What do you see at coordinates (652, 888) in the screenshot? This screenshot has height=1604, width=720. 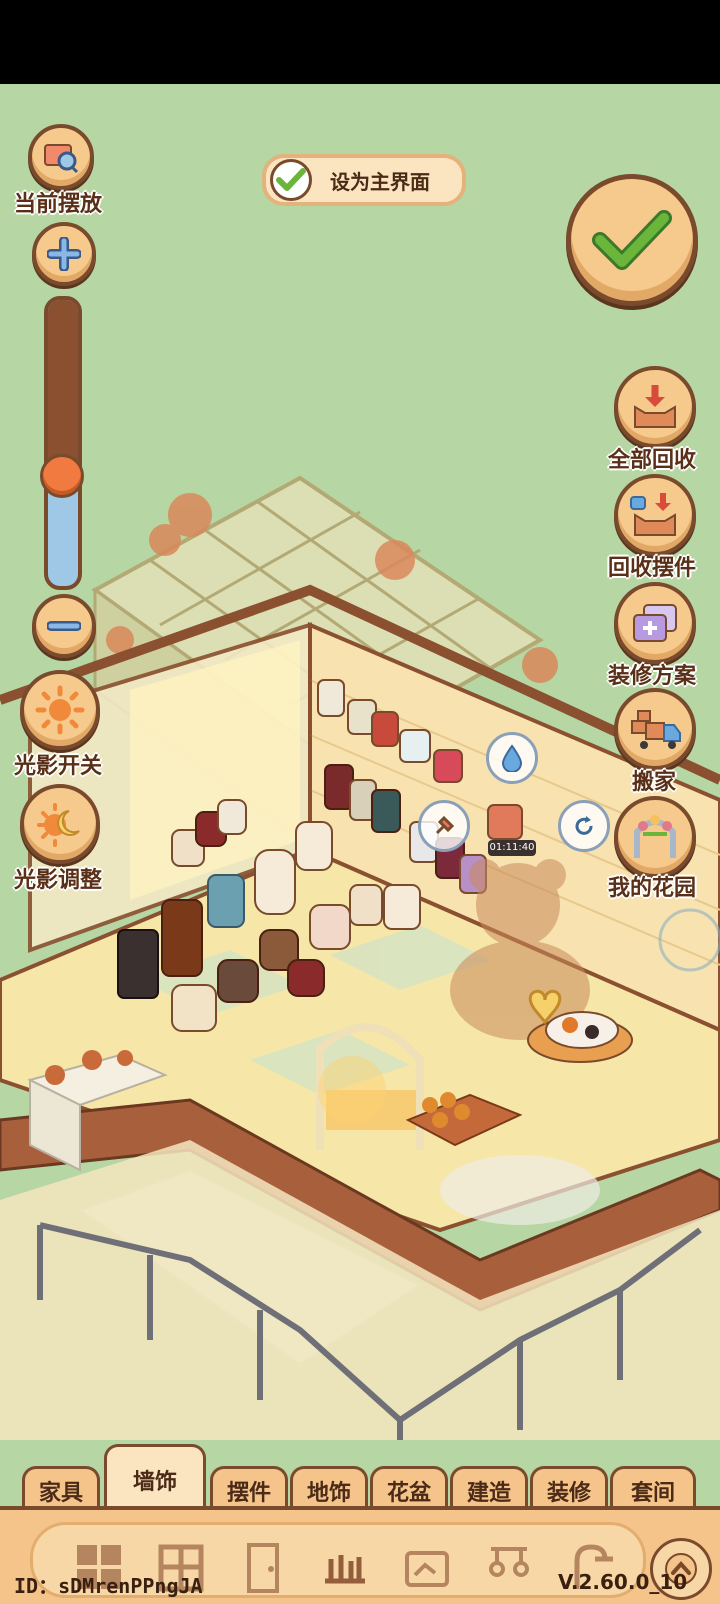 I see `my-garden-label: 我的花园` at bounding box center [652, 888].